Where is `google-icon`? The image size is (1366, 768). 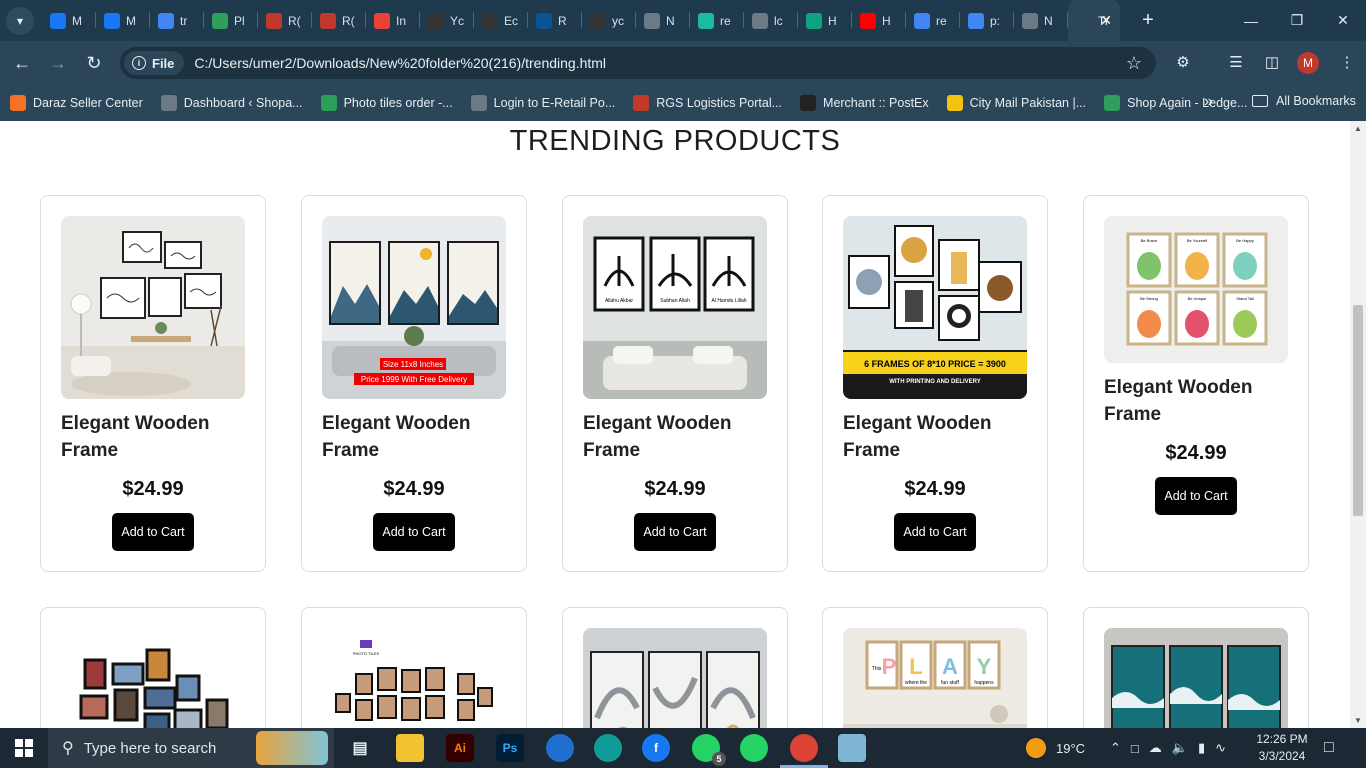
google-icon is located at coordinates (976, 20).